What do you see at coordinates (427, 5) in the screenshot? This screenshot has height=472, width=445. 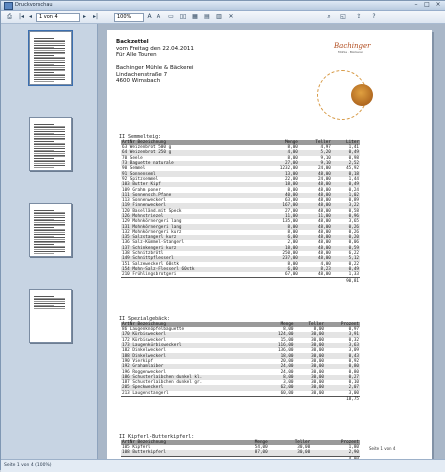 I see `maximize-icon: □` at bounding box center [427, 5].